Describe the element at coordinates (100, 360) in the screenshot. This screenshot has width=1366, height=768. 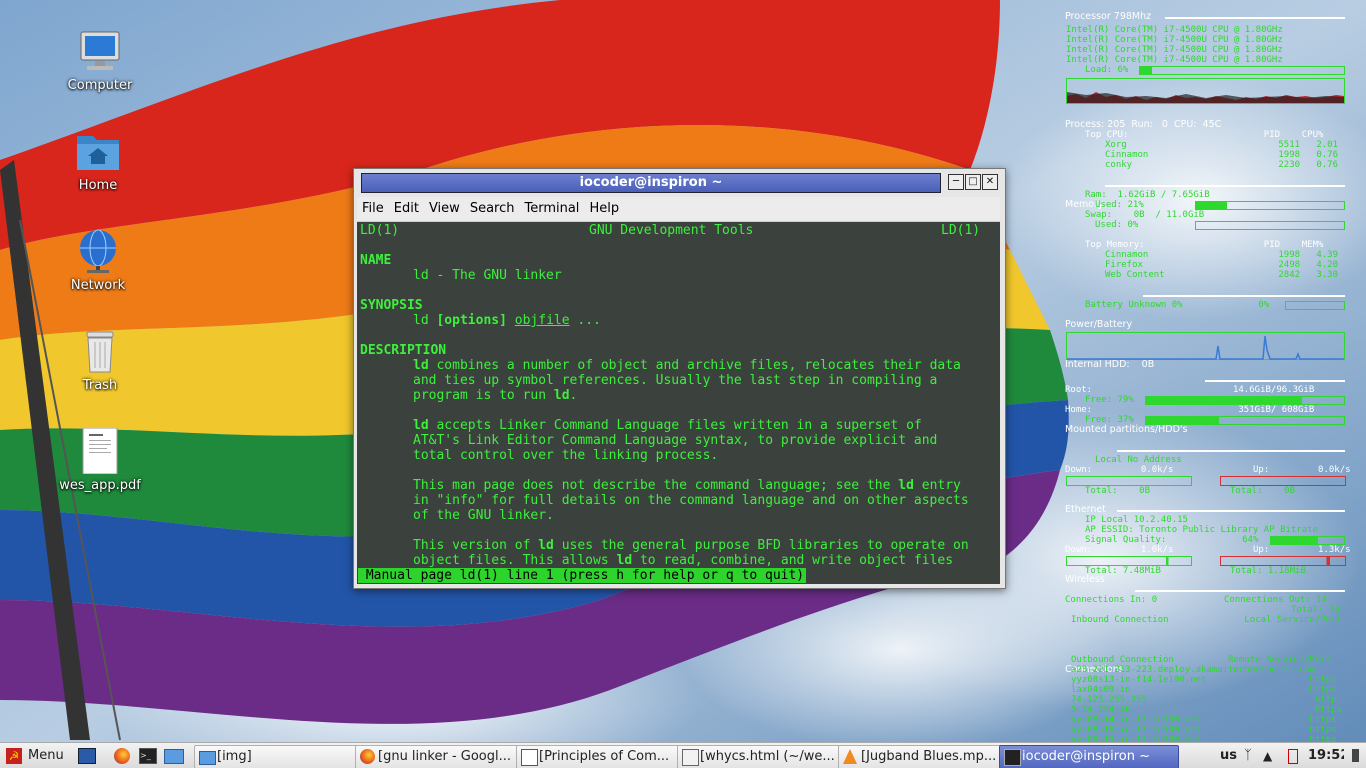
I see `desktop-icon-trash: Trash` at that location.